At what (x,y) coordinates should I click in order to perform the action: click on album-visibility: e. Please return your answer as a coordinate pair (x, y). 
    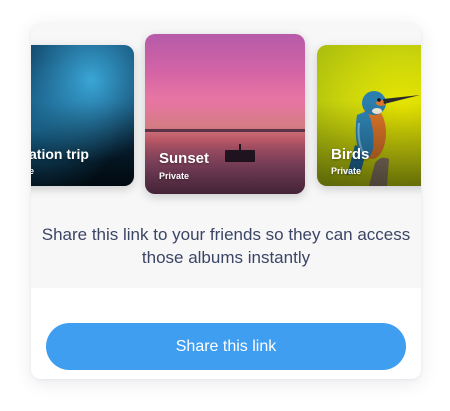
    Looking at the image, I should click on (33, 171).